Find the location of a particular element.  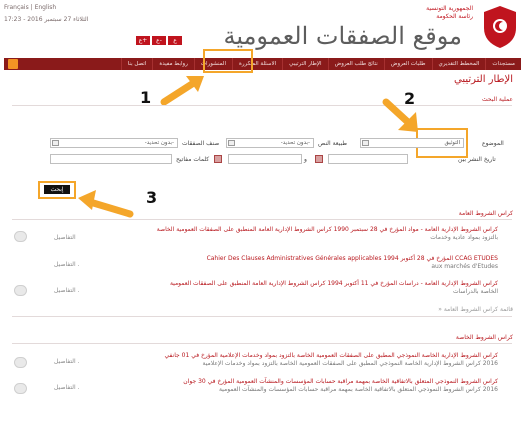

category-label: صنف الصفقات is located at coordinates (201, 143).